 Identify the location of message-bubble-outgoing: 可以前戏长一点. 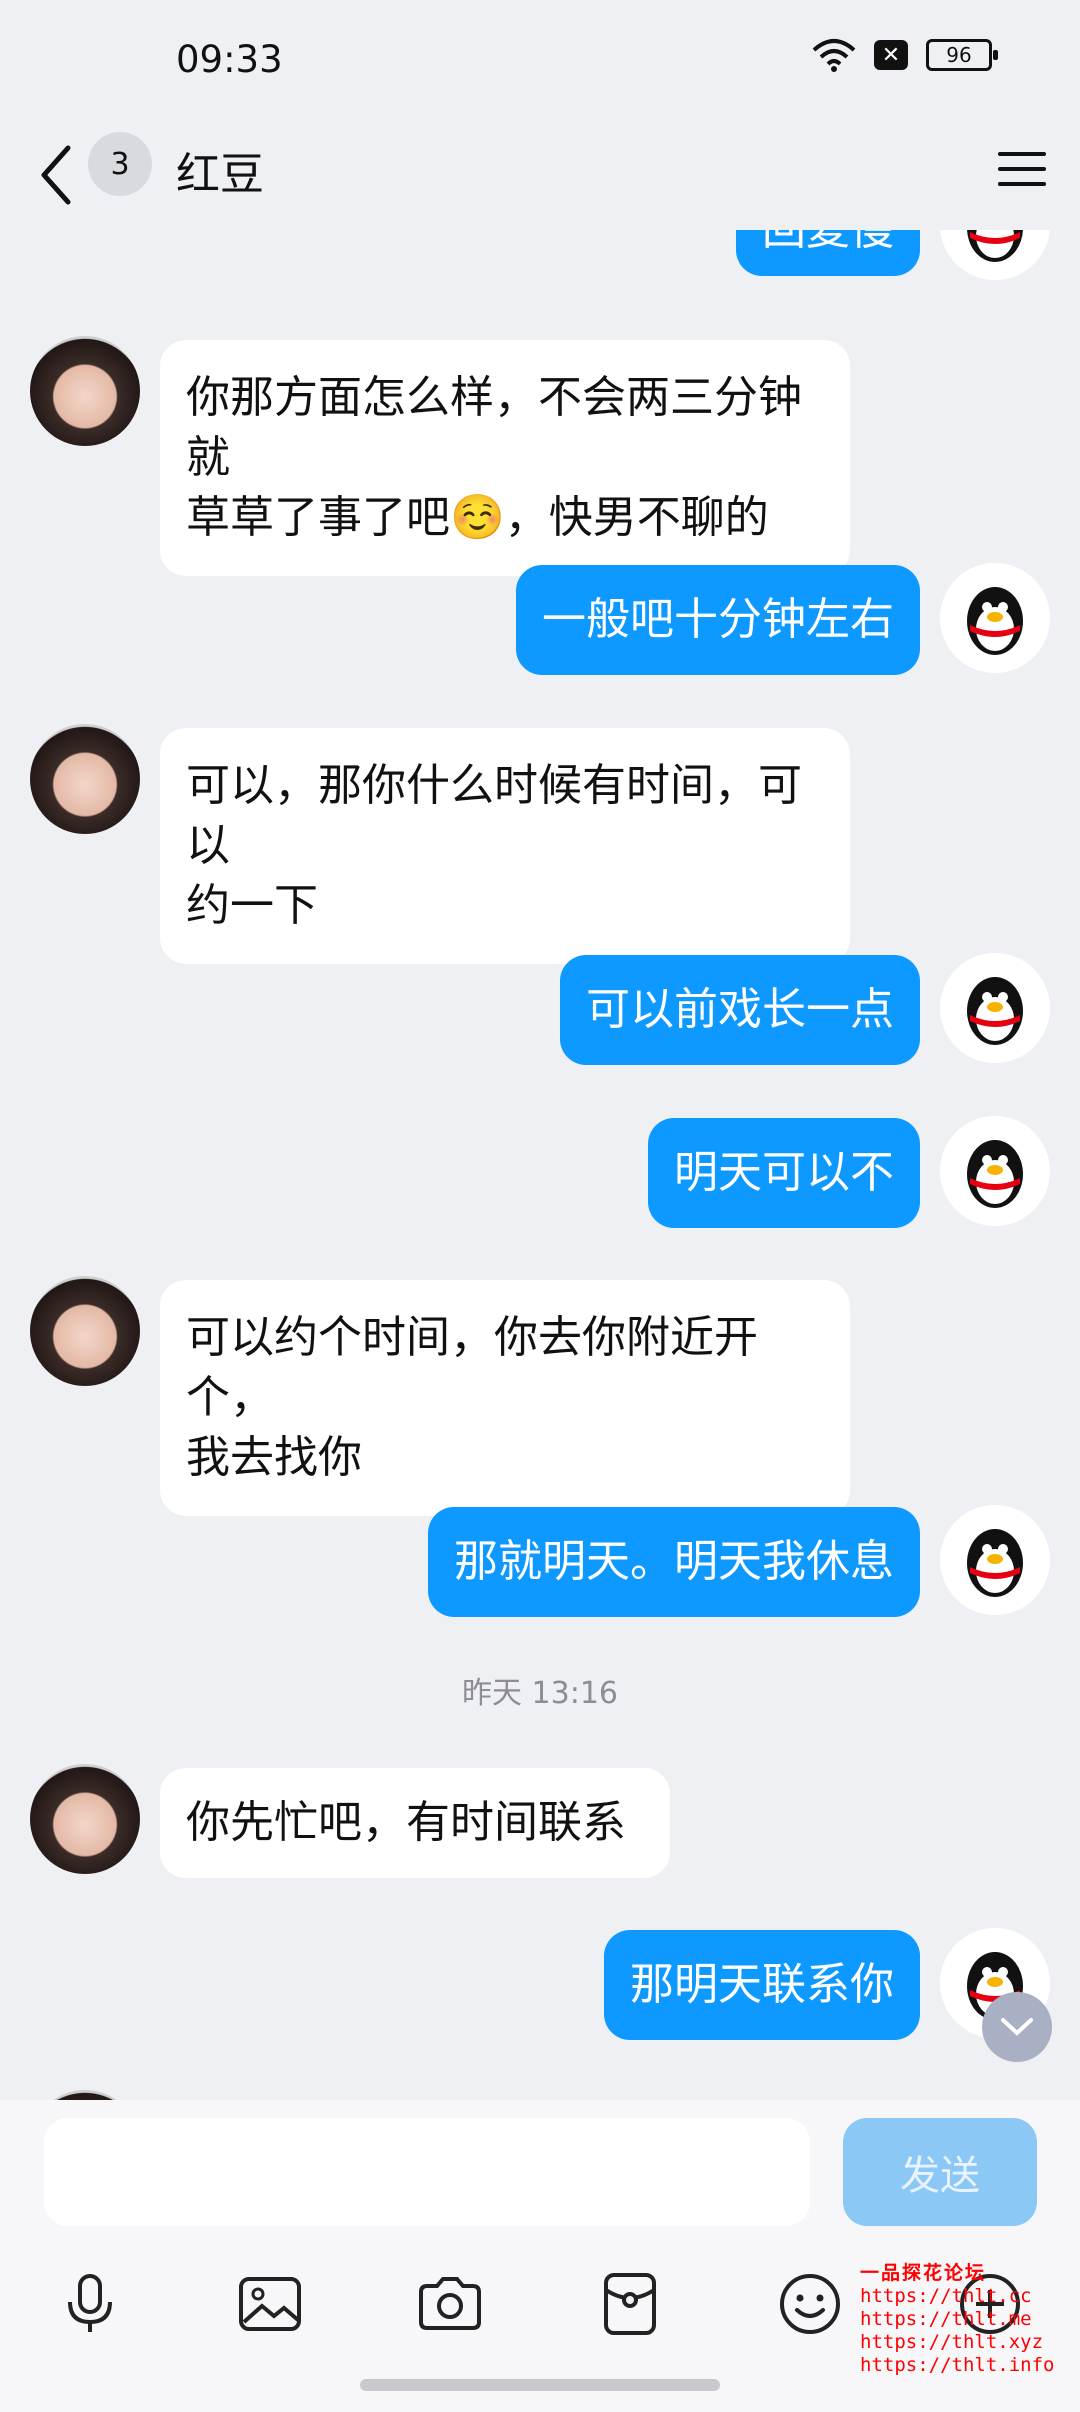
(740, 1010).